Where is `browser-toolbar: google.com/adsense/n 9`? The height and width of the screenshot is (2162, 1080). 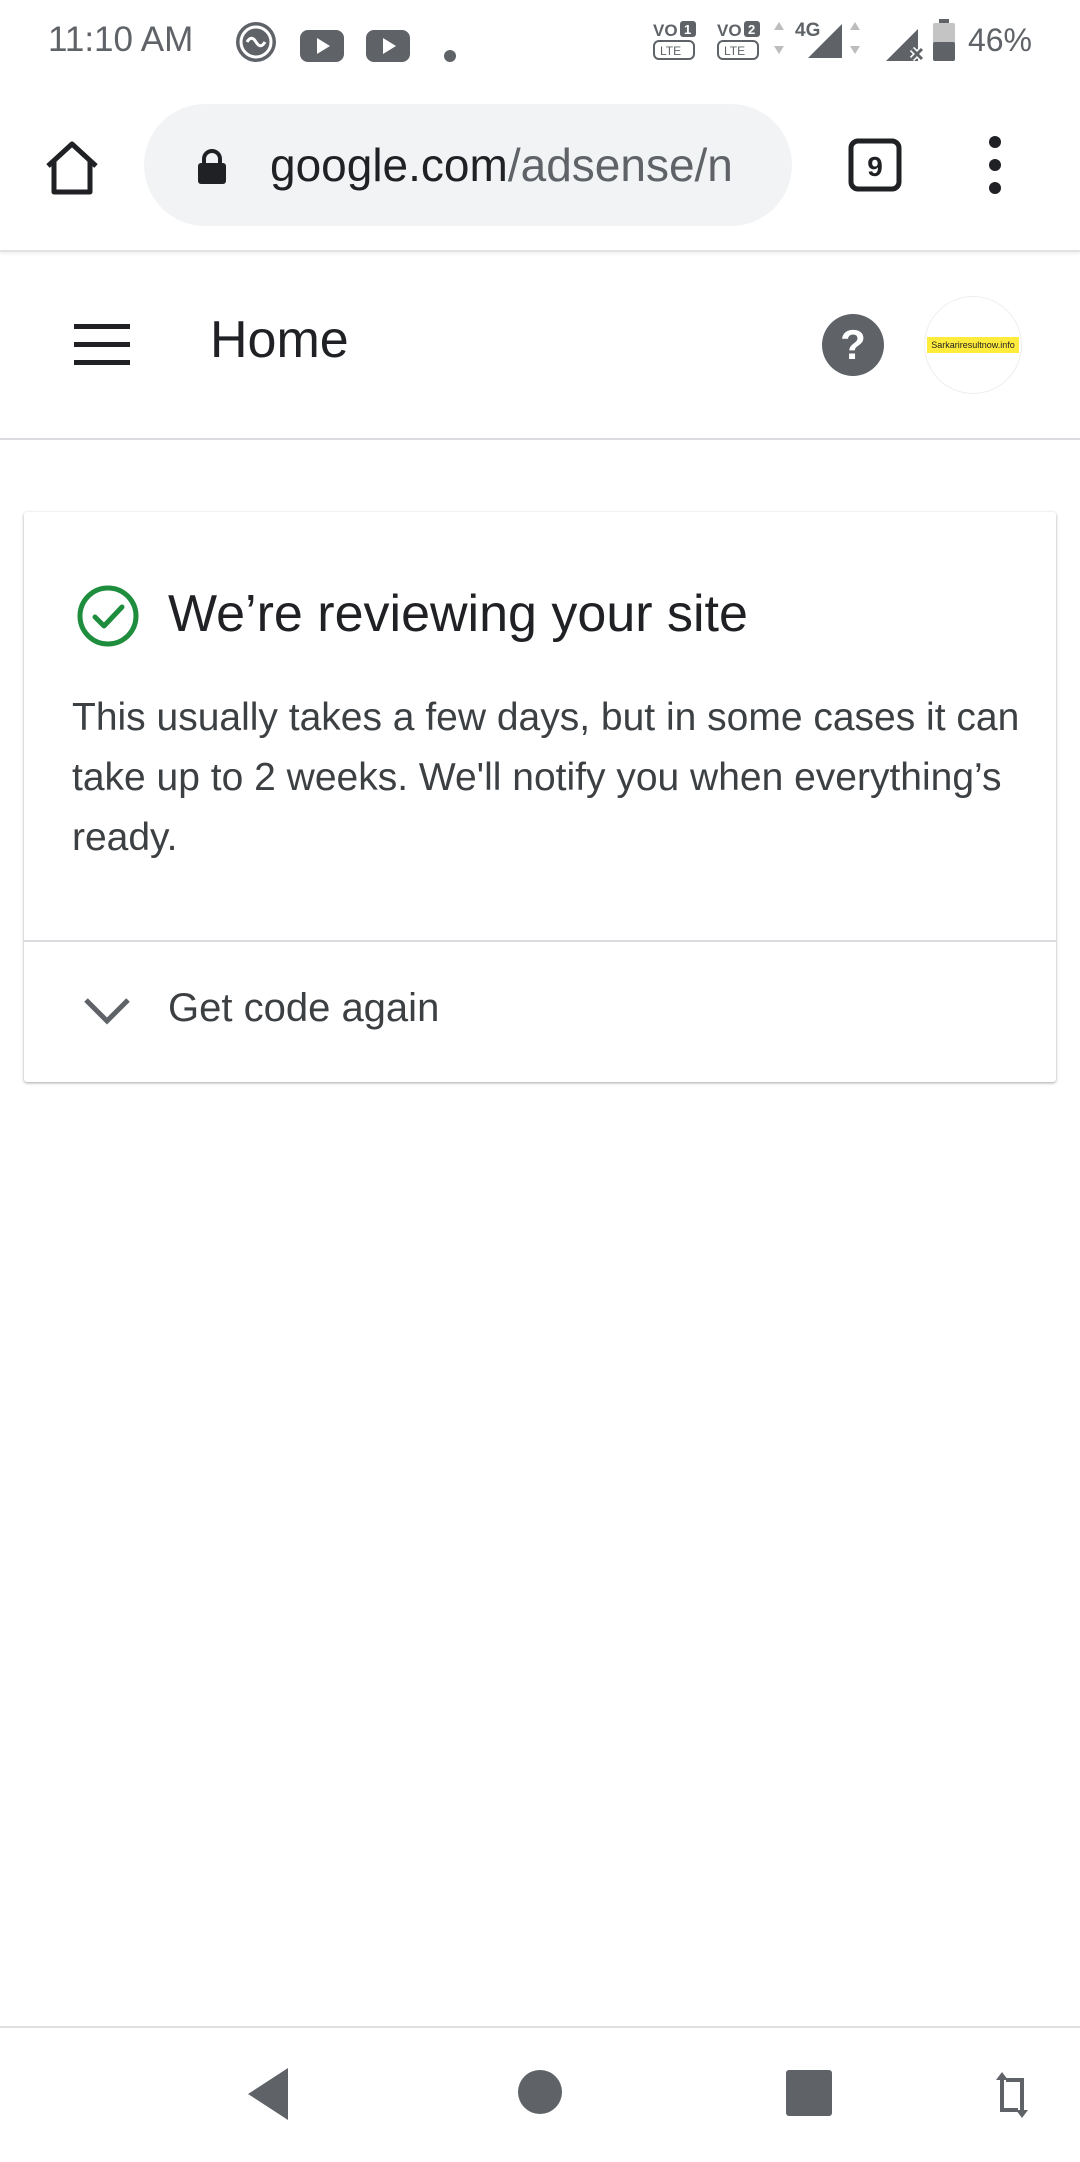
browser-toolbar: google.com/adsense/n 9 is located at coordinates (540, 168).